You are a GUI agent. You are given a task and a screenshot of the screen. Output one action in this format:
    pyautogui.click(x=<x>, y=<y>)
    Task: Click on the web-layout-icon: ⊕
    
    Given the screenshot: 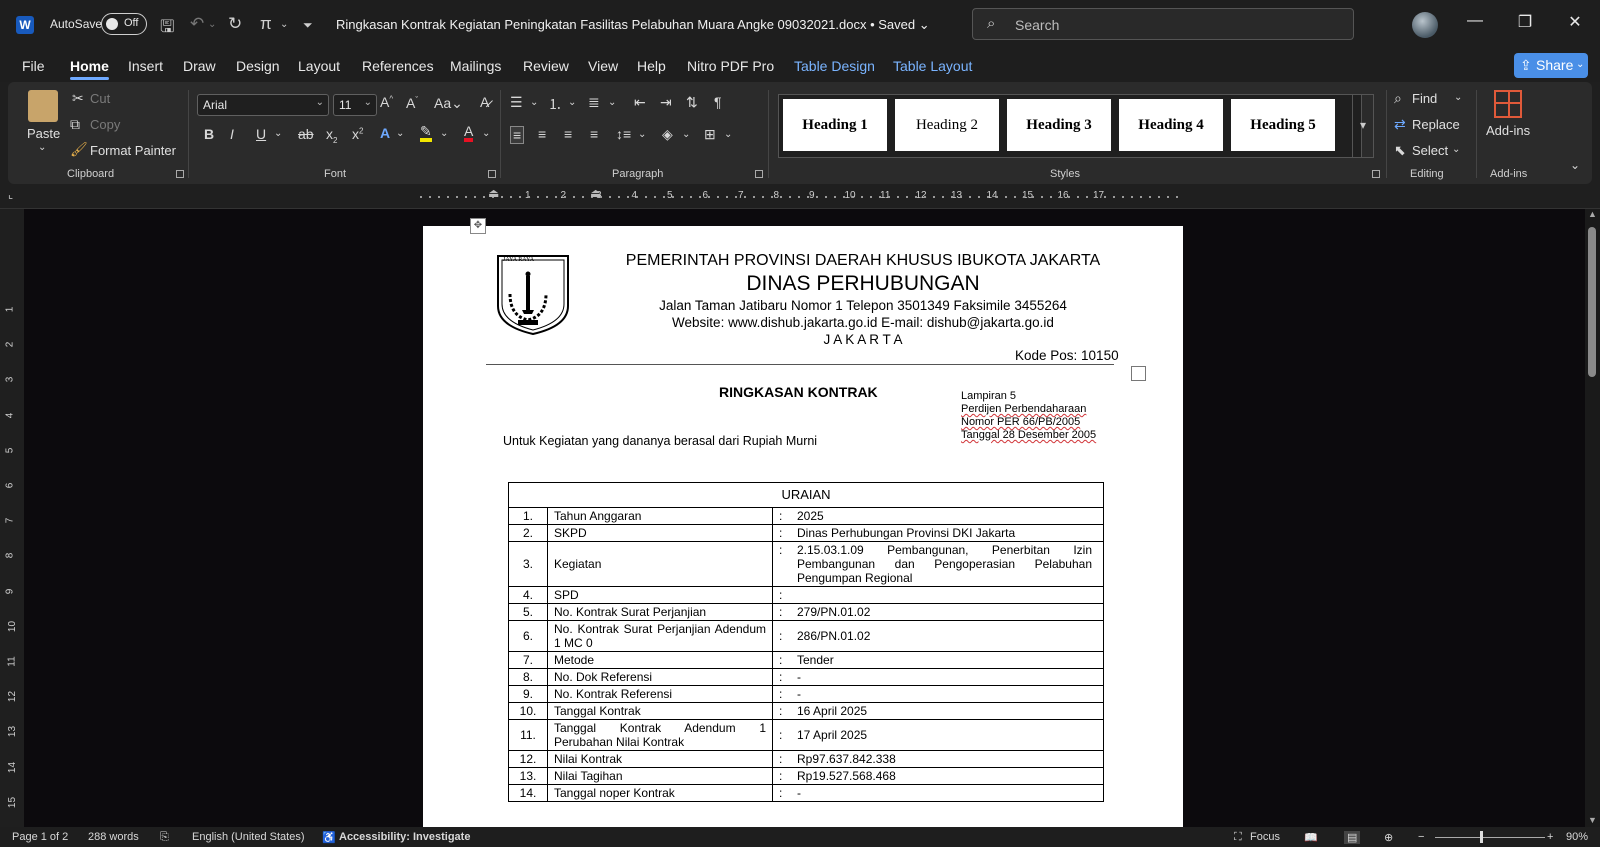 What is the action you would take?
    pyautogui.click(x=1388, y=837)
    